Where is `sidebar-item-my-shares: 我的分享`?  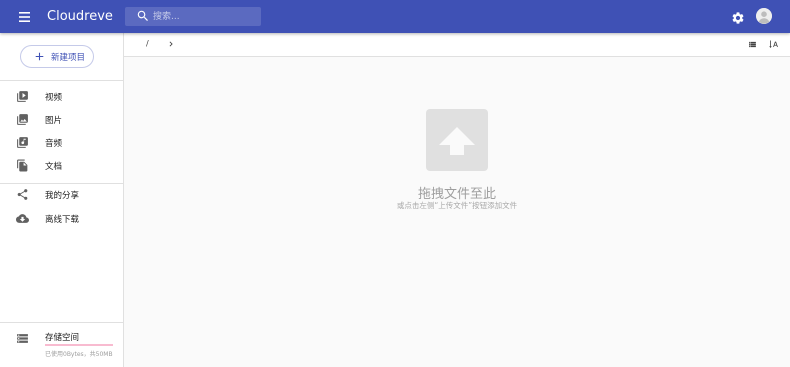 sidebar-item-my-shares: 我的分享 is located at coordinates (61, 195).